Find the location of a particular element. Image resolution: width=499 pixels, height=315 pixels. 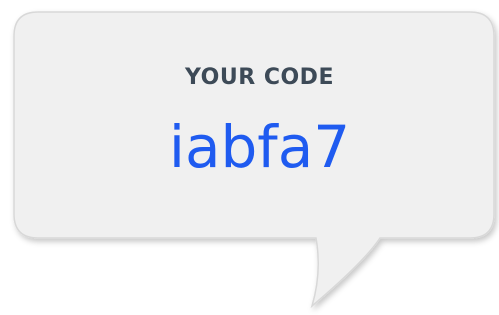

your-code-label: YOUR CODE is located at coordinates (259, 77).